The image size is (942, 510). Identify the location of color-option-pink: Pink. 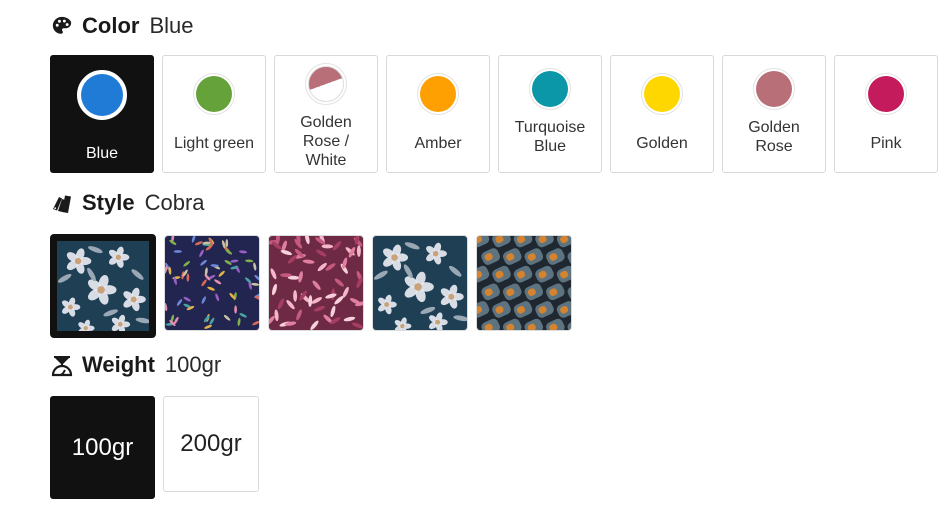
(886, 114).